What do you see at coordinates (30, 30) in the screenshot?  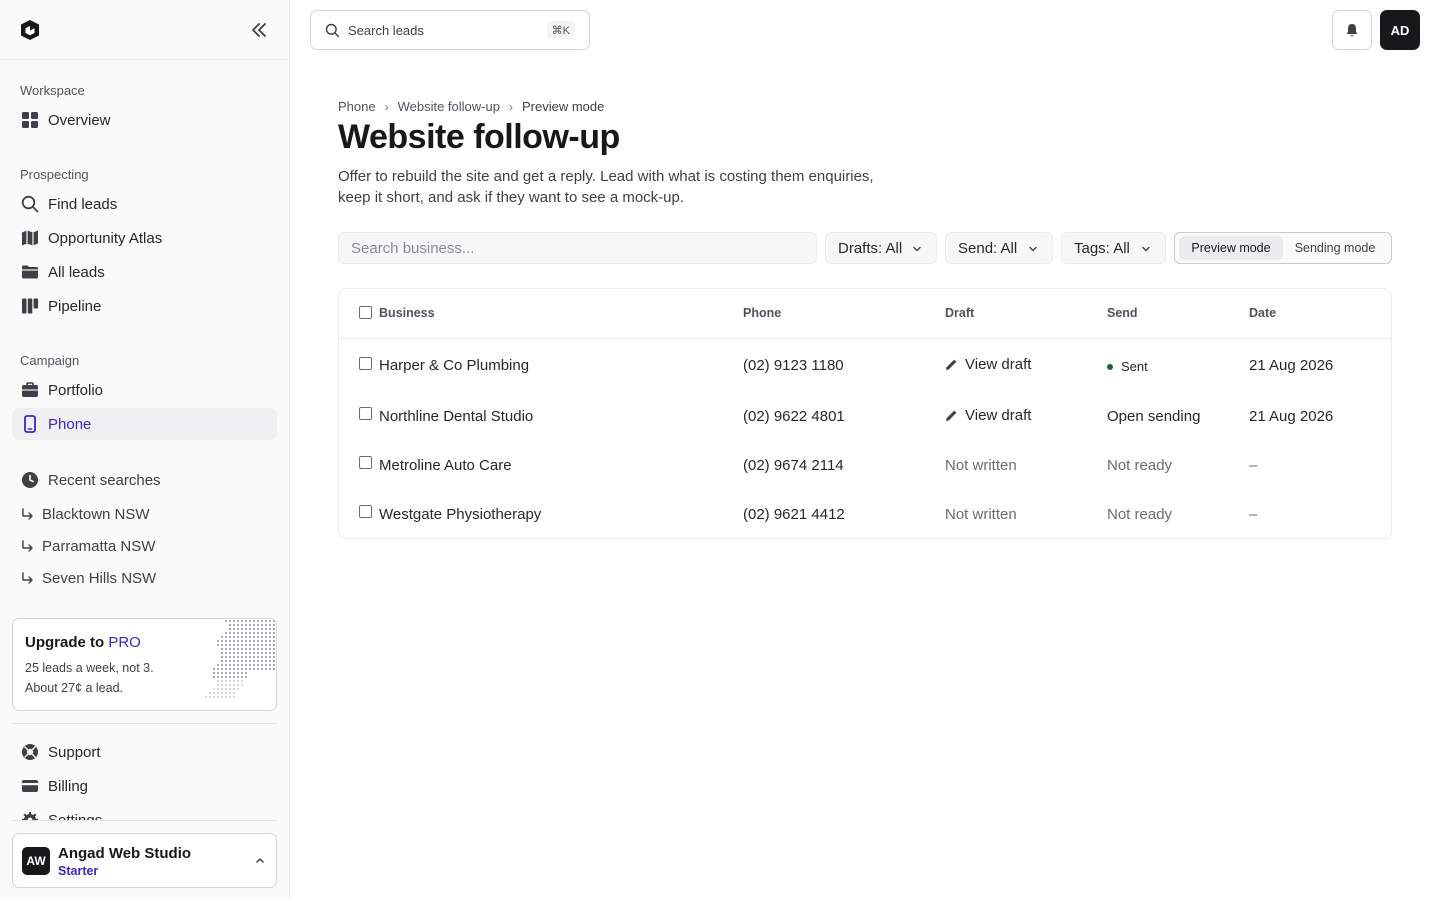 I see `app-logo-icon` at bounding box center [30, 30].